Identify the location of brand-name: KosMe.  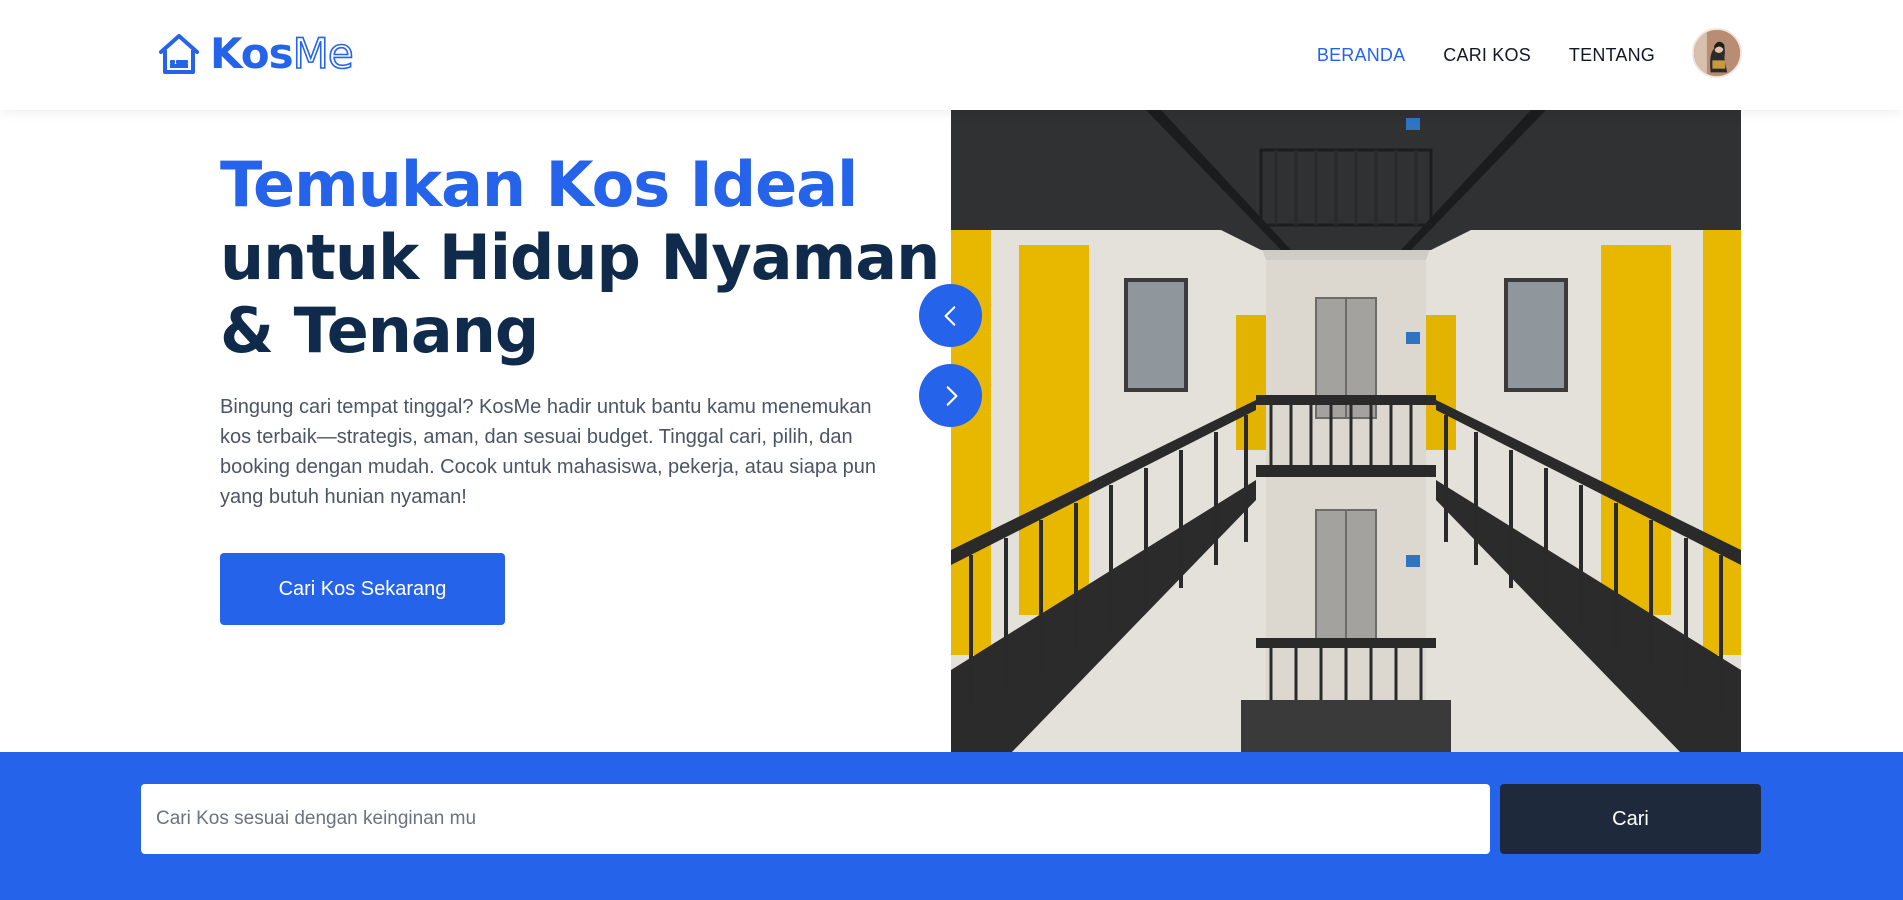
(282, 53).